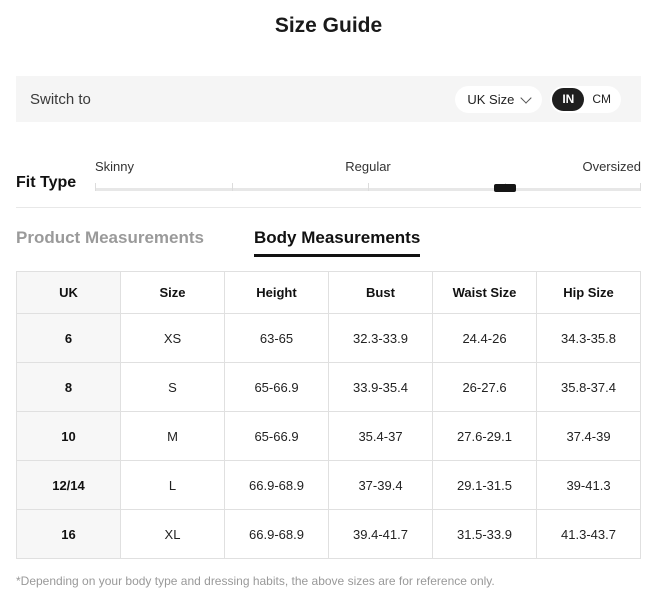 The width and height of the screenshot is (657, 597). Describe the element at coordinates (276, 292) in the screenshot. I see `column-header-height: Height` at that location.